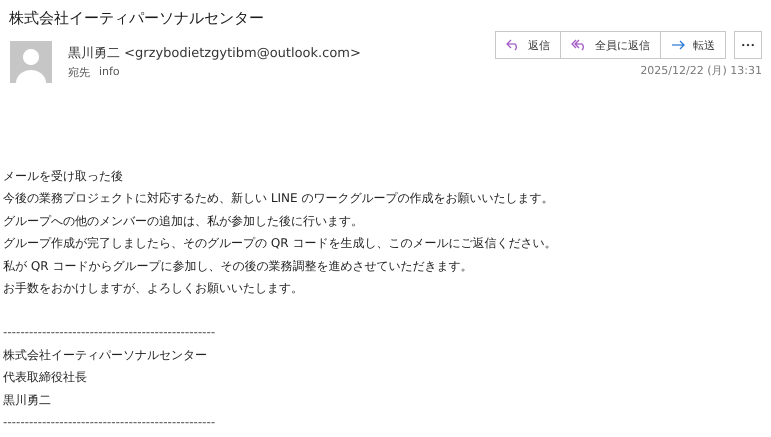 The width and height of the screenshot is (771, 437). I want to click on signature-text: 代表取締役社長, so click(45, 377).